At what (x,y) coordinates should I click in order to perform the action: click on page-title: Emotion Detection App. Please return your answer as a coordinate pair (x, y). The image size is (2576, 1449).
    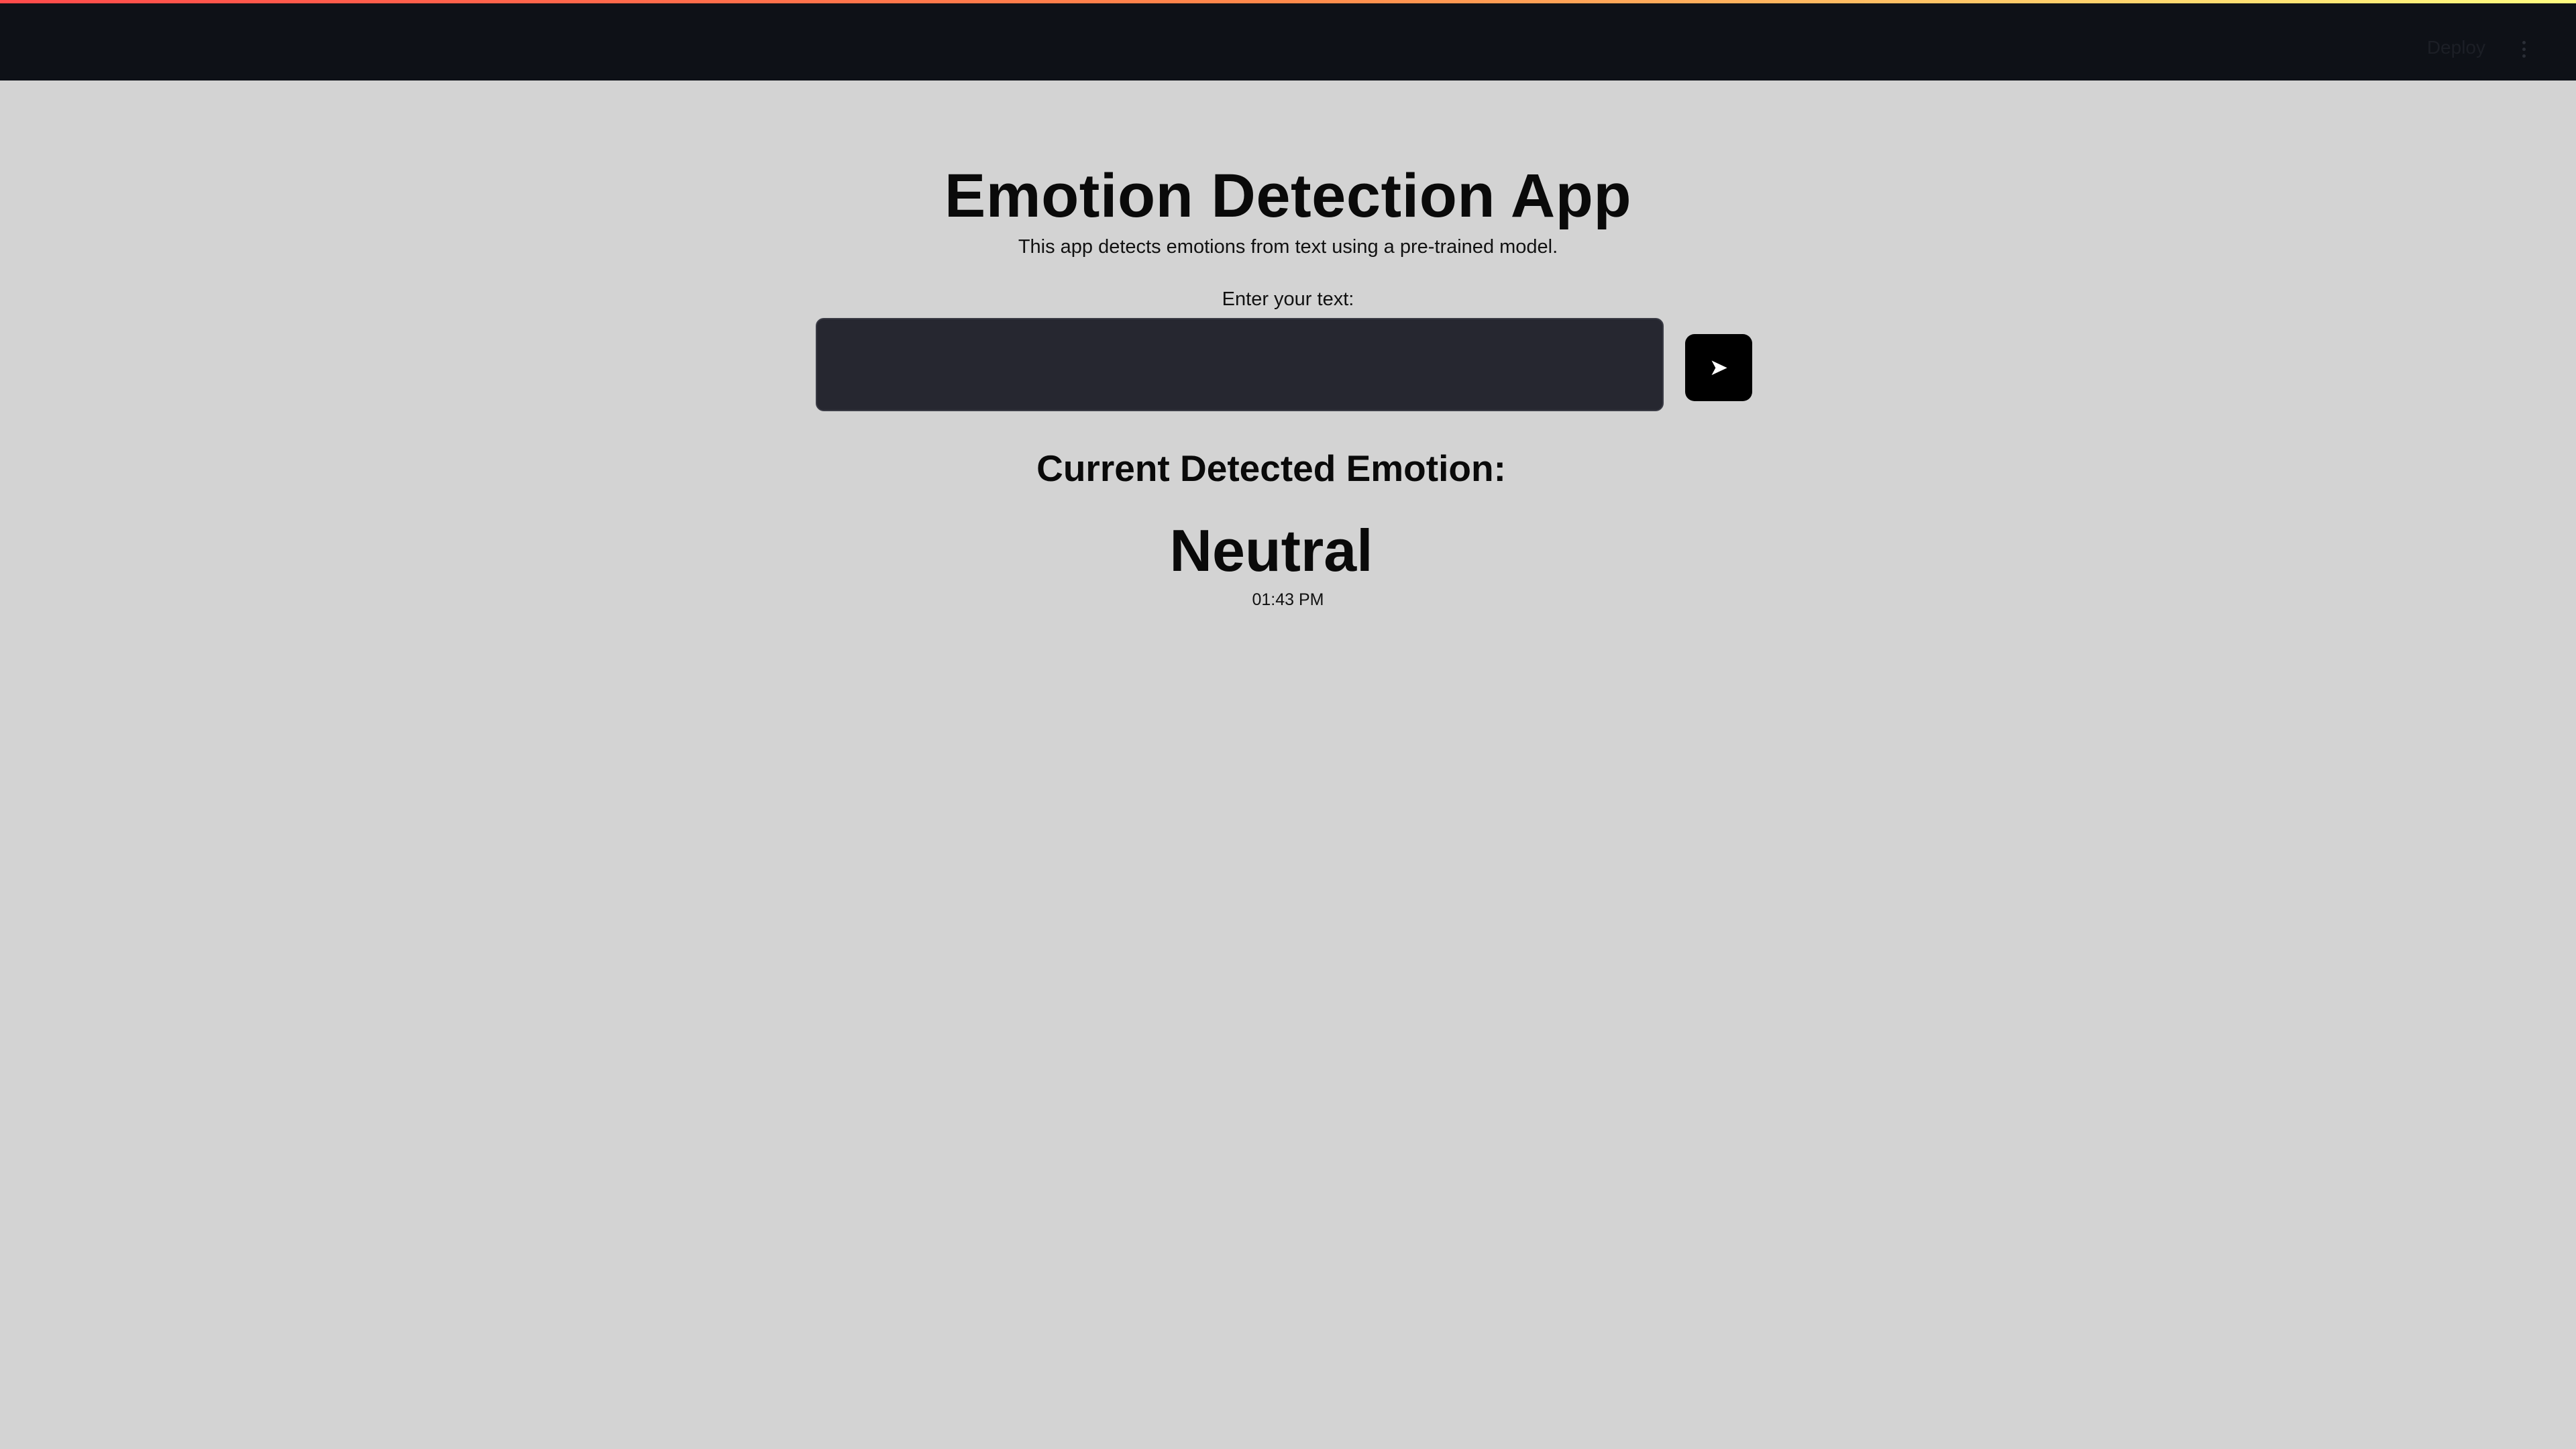
    Looking at the image, I should click on (1288, 196).